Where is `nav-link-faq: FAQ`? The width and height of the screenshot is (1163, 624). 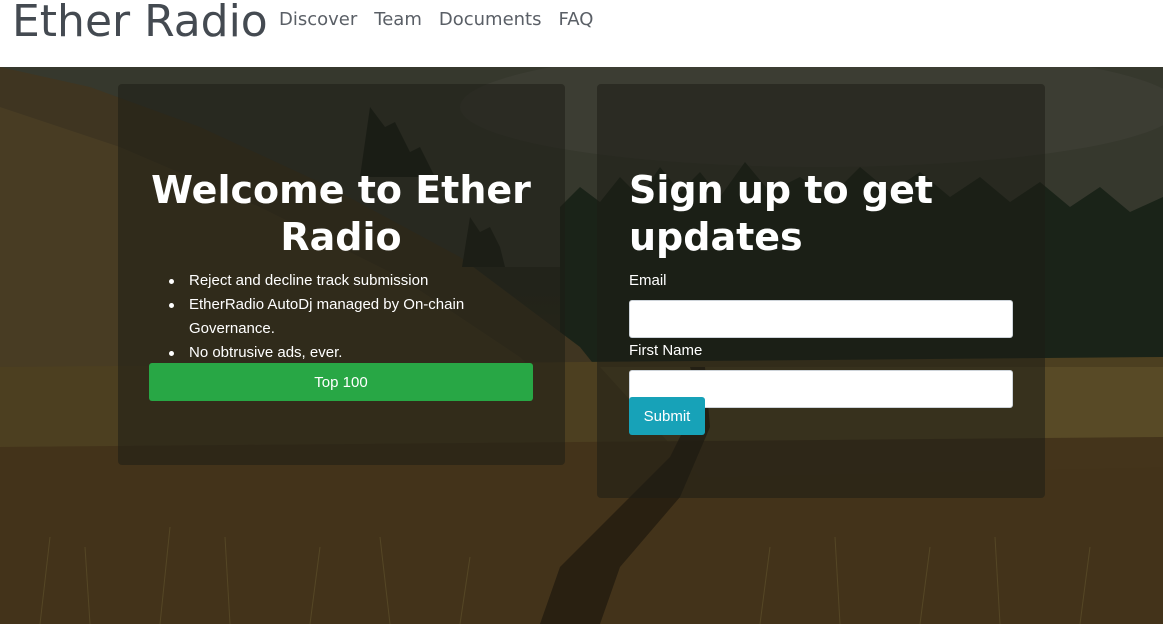 nav-link-faq: FAQ is located at coordinates (576, 20).